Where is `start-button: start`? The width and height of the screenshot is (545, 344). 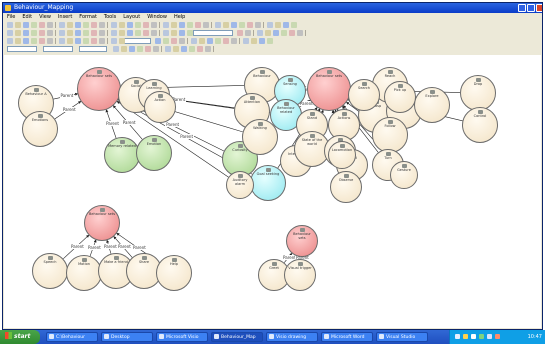 start-button: start is located at coordinates (20, 337).